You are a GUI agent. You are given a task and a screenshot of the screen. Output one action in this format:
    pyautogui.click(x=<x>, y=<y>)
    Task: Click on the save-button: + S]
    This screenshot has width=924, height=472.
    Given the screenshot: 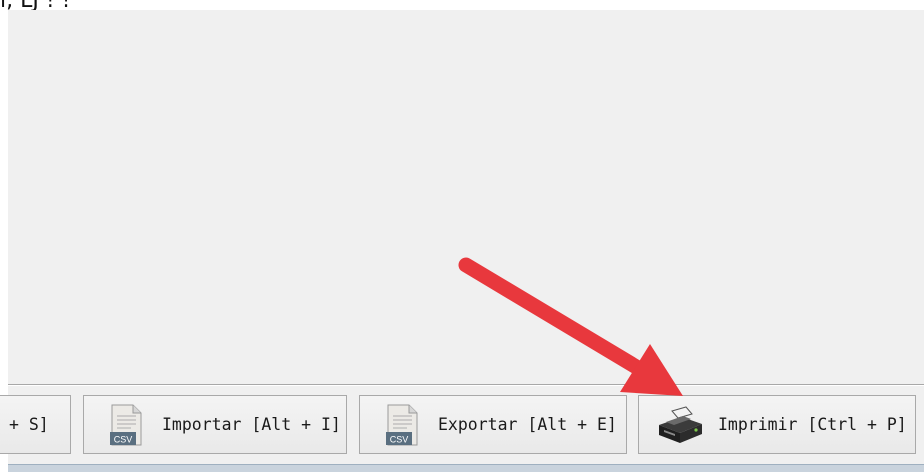 What is the action you would take?
    pyautogui.click(x=35, y=424)
    